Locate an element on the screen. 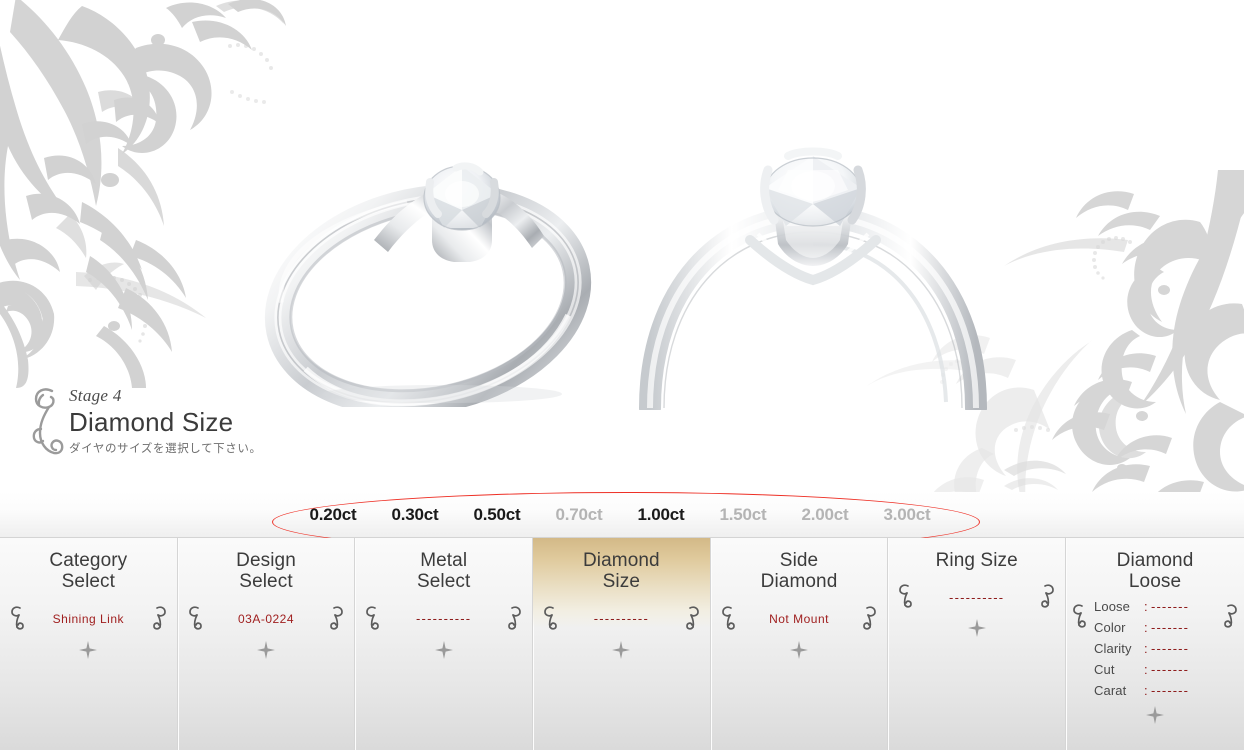 This screenshot has width=1244, height=750. step-panel-category-select: Category Select Shining Link is located at coordinates (89, 644).